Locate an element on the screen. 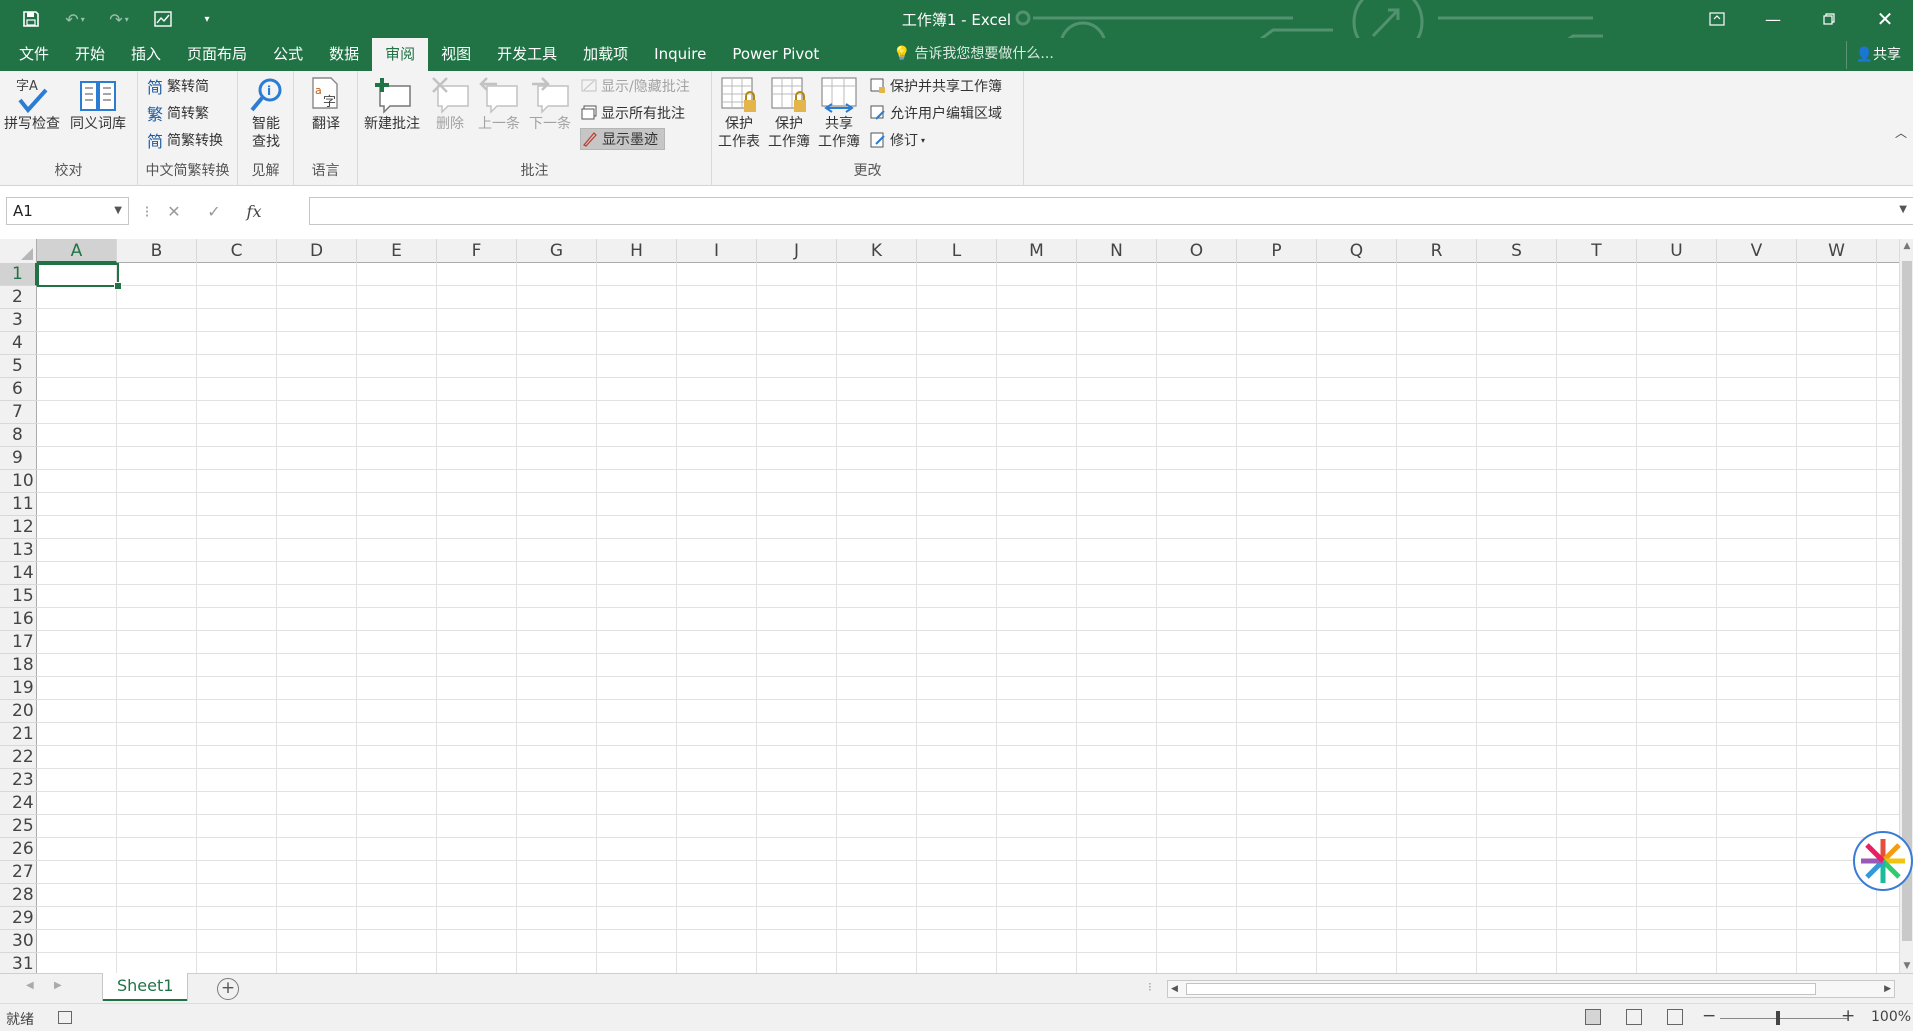 The image size is (1913, 1031). row-header: 3 is located at coordinates (18, 320).